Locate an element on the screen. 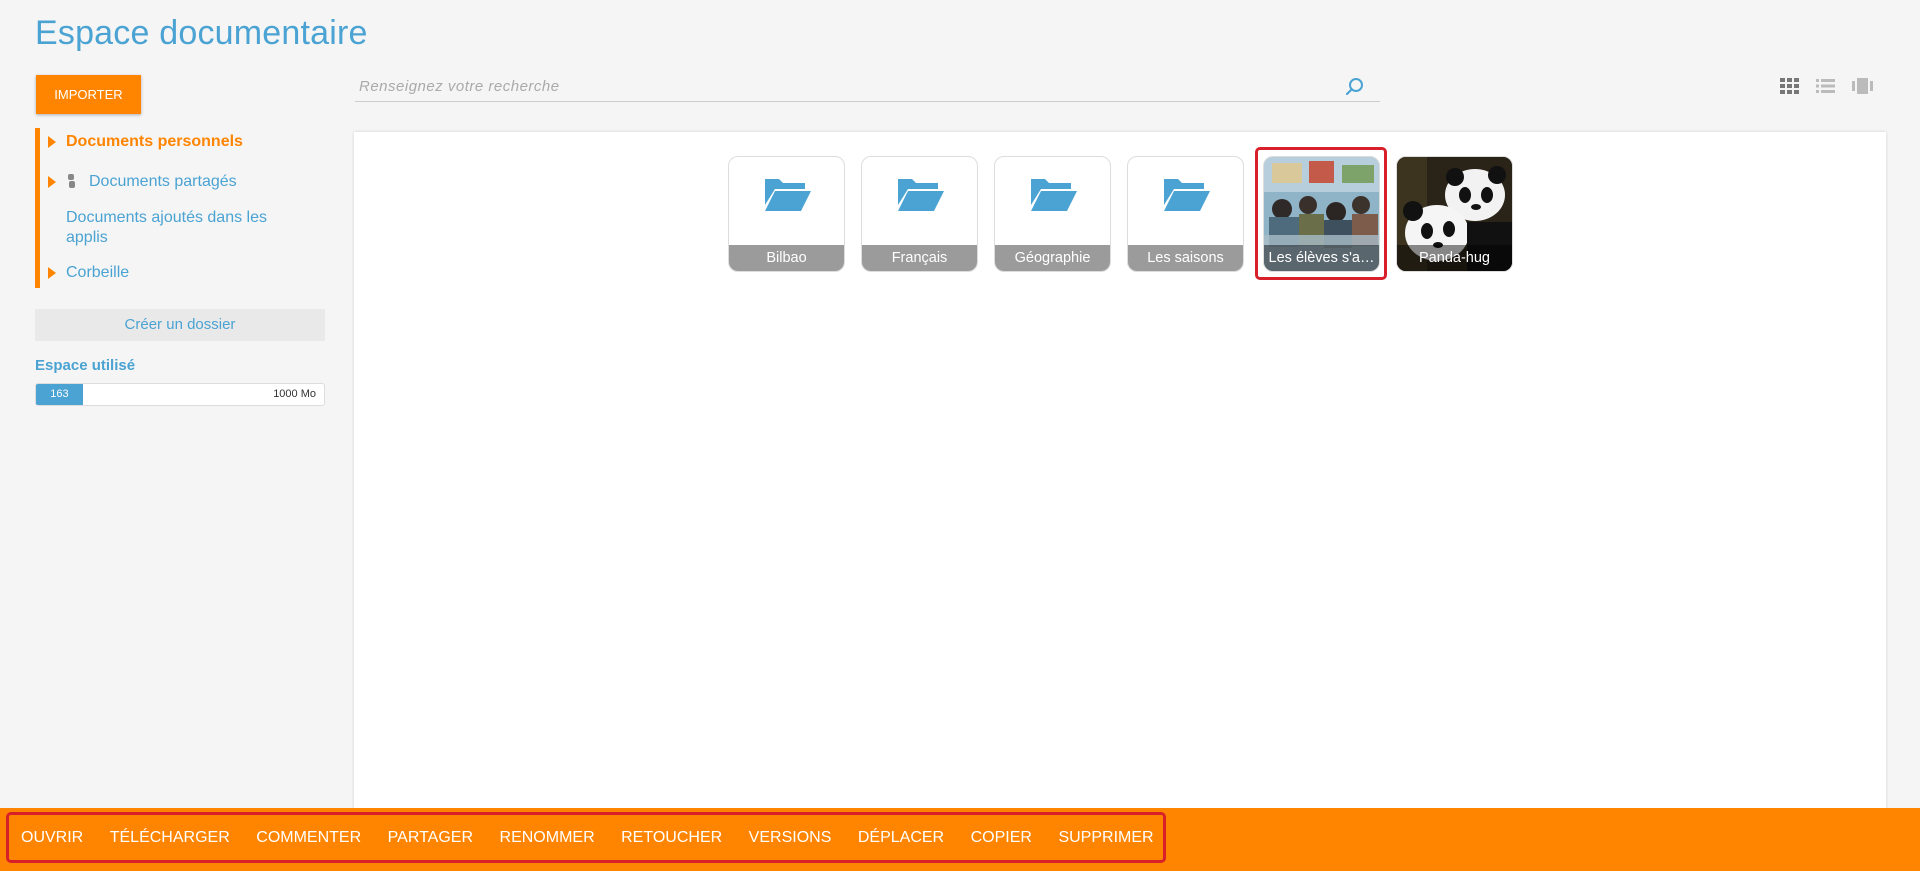  folder-tile-francais: Français is located at coordinates (919, 214).